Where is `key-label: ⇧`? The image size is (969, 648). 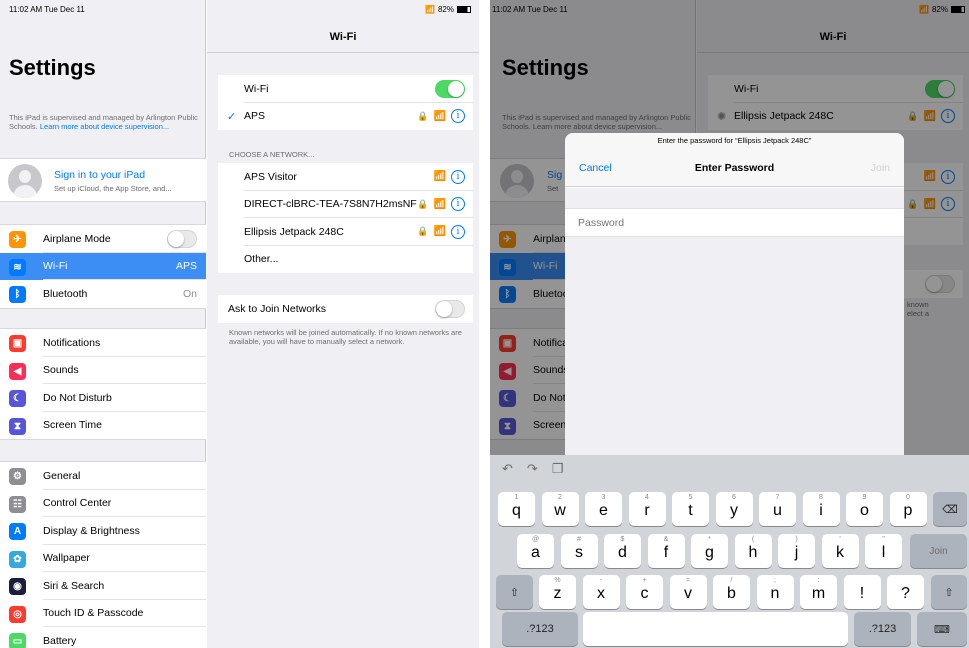
key-label: ⇧ is located at coordinates (949, 592).